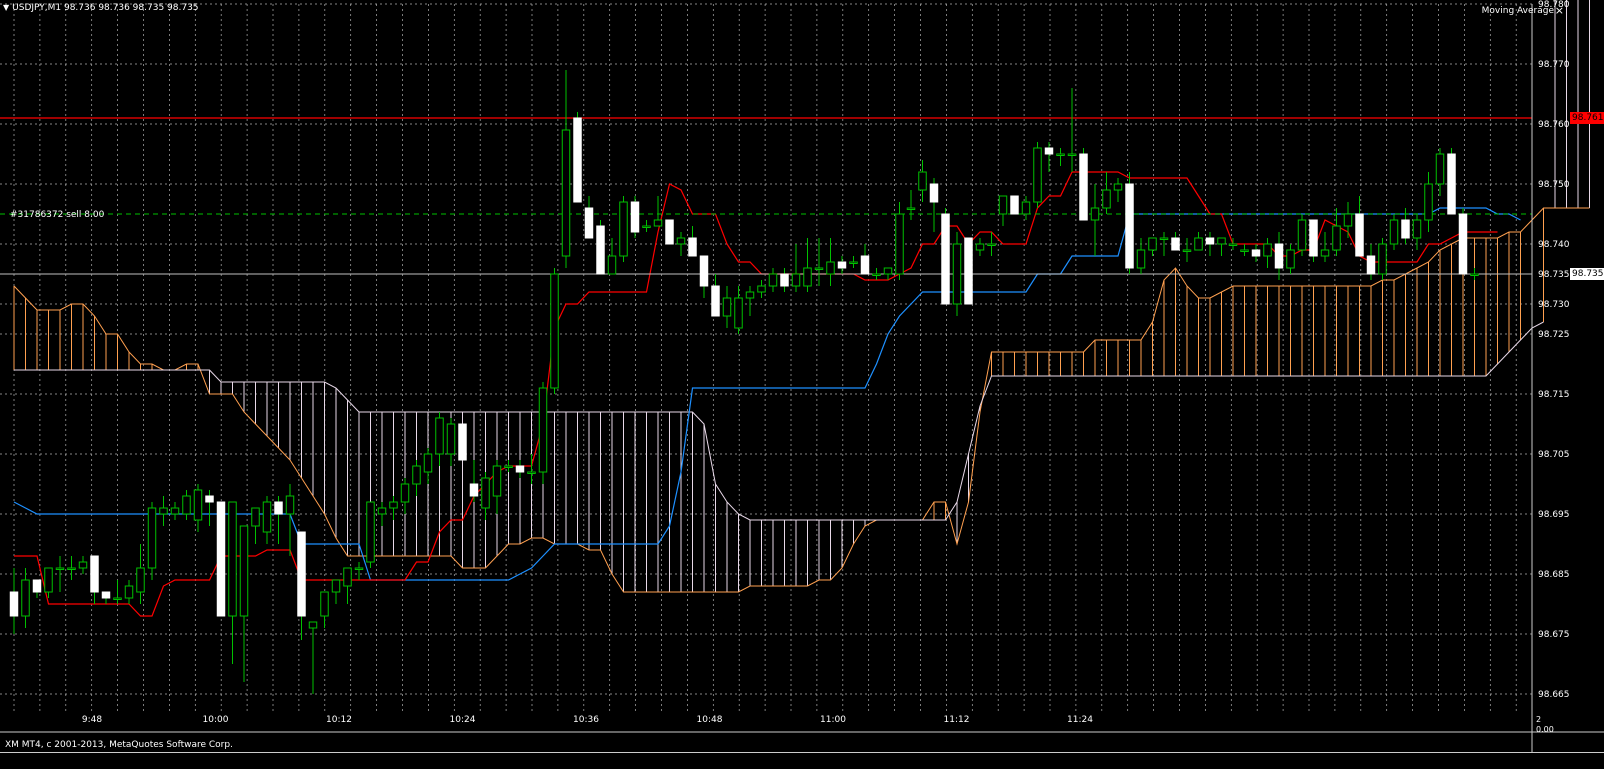 Image resolution: width=1604 pixels, height=769 pixels. I want to click on price-tick-label: 98.675, so click(1554, 635).